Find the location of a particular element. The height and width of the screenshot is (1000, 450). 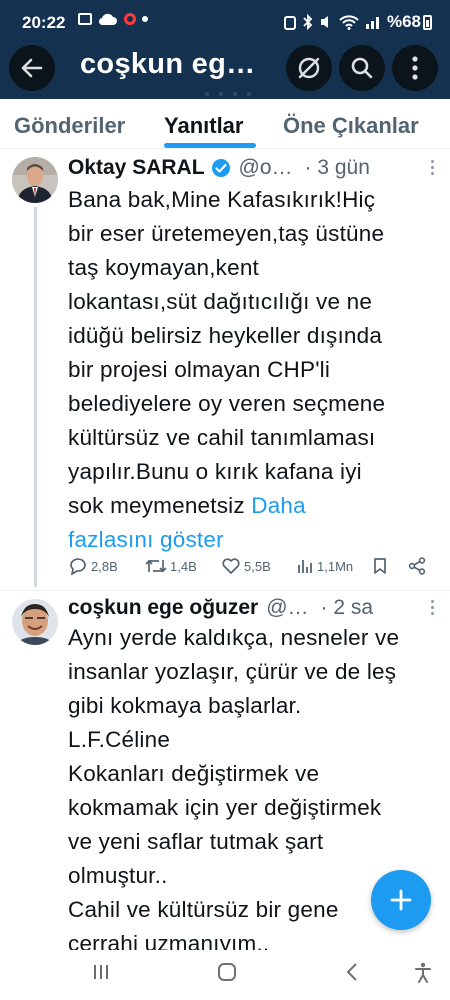

profile-tabs: Gönderiler Yanıtlar Öne Çıkanlar is located at coordinates (225, 124).